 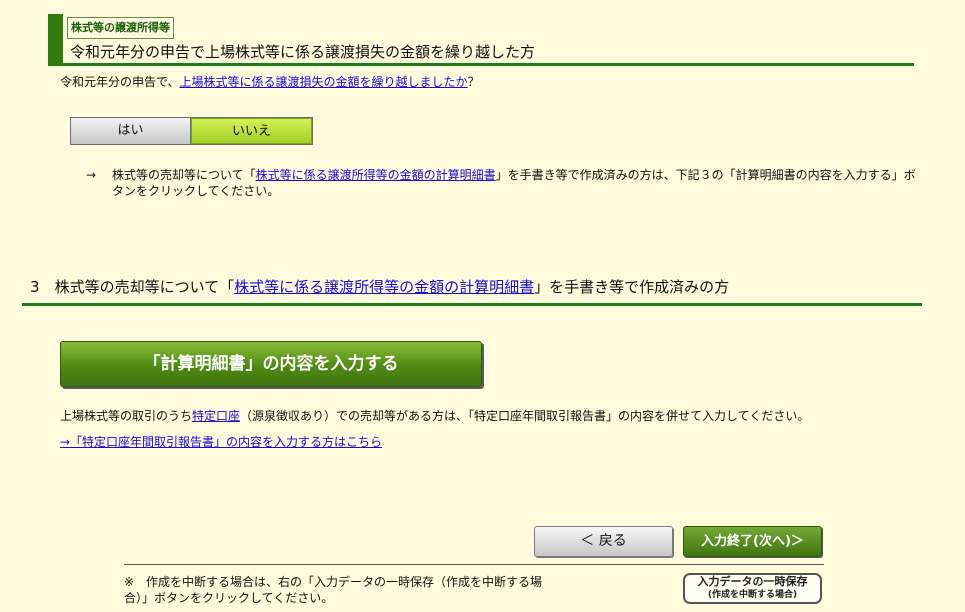 What do you see at coordinates (120, 28) in the screenshot?
I see `section-category-tag: 株式等の譲渡所得等` at bounding box center [120, 28].